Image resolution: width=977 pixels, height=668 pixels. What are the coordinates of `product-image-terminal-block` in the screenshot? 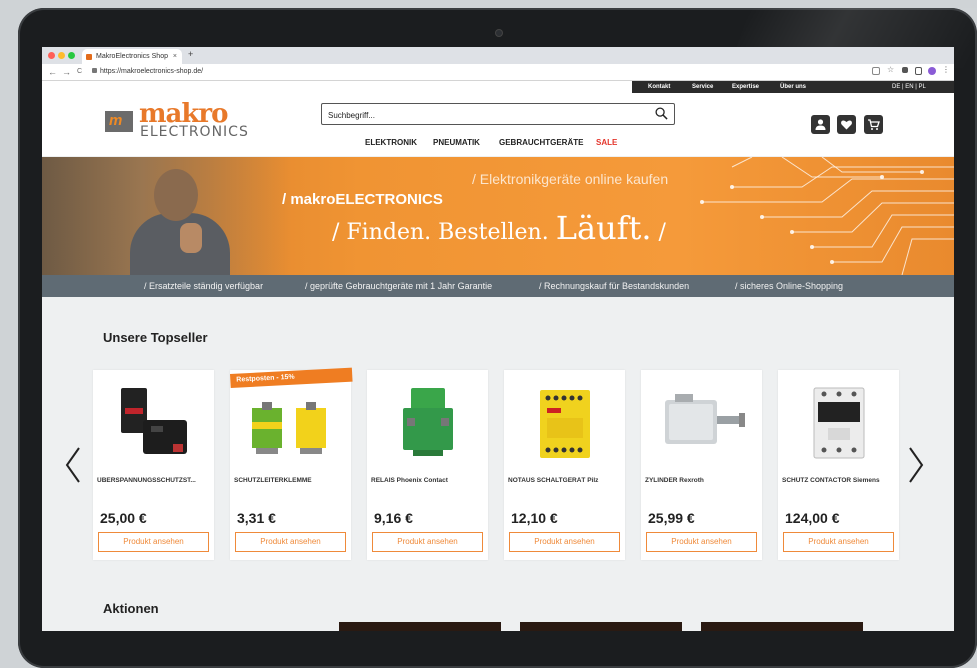 It's located at (290, 422).